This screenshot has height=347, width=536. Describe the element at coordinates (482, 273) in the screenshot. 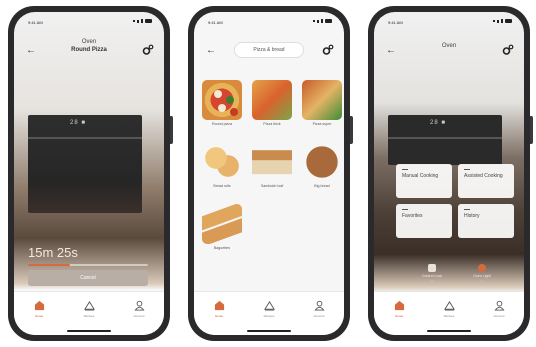

I see `oven-light-toggle: Oven Light On` at that location.